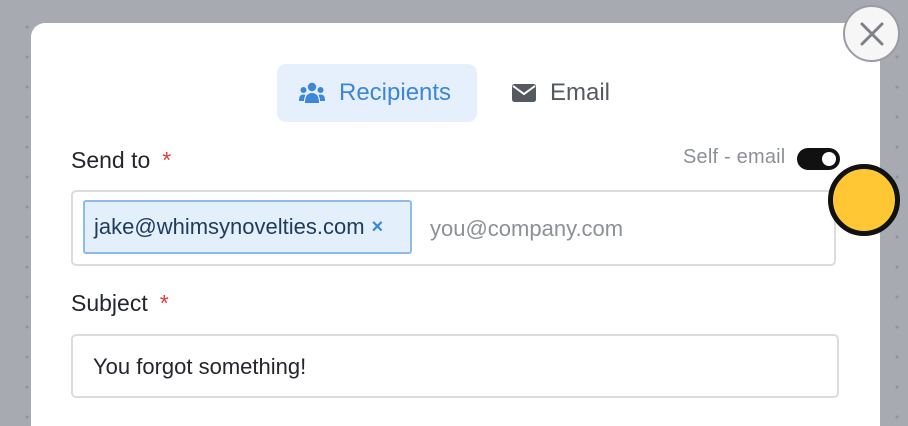 The width and height of the screenshot is (908, 426). What do you see at coordinates (109, 303) in the screenshot?
I see `subject-label-text: Subject` at bounding box center [109, 303].